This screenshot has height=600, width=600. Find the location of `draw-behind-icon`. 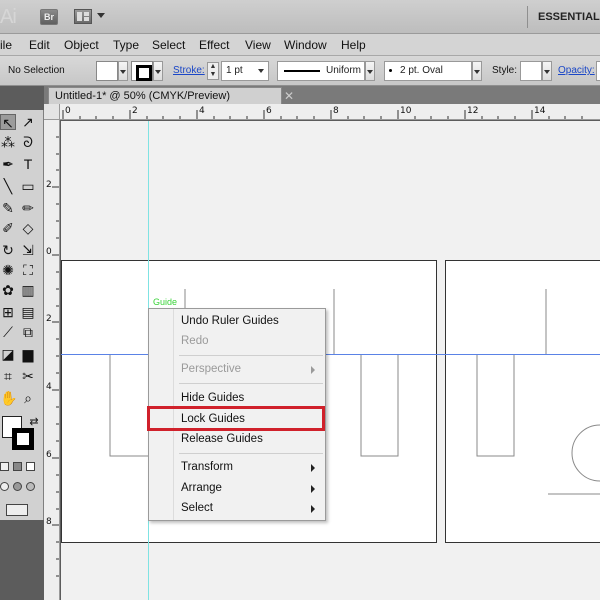

draw-behind-icon is located at coordinates (17, 486).